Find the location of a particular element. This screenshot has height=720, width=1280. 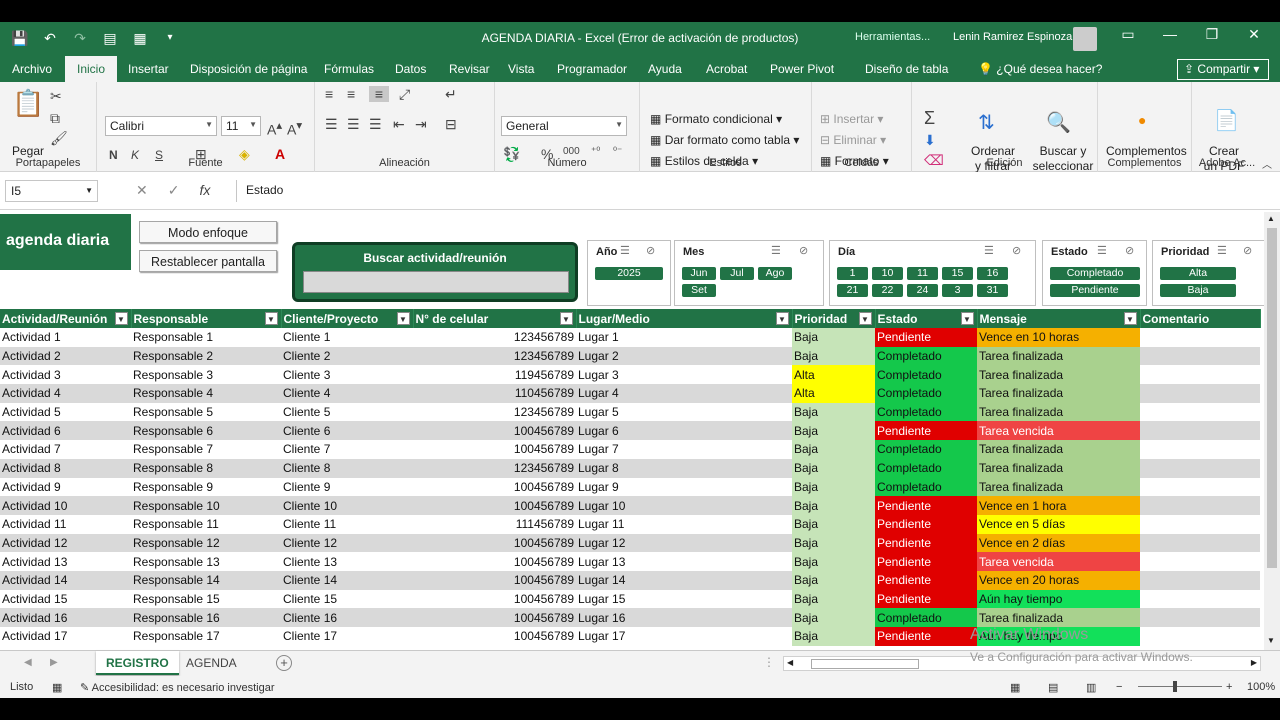

multiselect-icon: ☰ is located at coordinates (1222, 250).